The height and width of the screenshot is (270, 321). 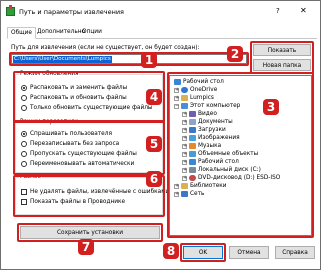 What do you see at coordinates (21, 33) in the screenshot?
I see `tab-general: Общие` at bounding box center [21, 33].